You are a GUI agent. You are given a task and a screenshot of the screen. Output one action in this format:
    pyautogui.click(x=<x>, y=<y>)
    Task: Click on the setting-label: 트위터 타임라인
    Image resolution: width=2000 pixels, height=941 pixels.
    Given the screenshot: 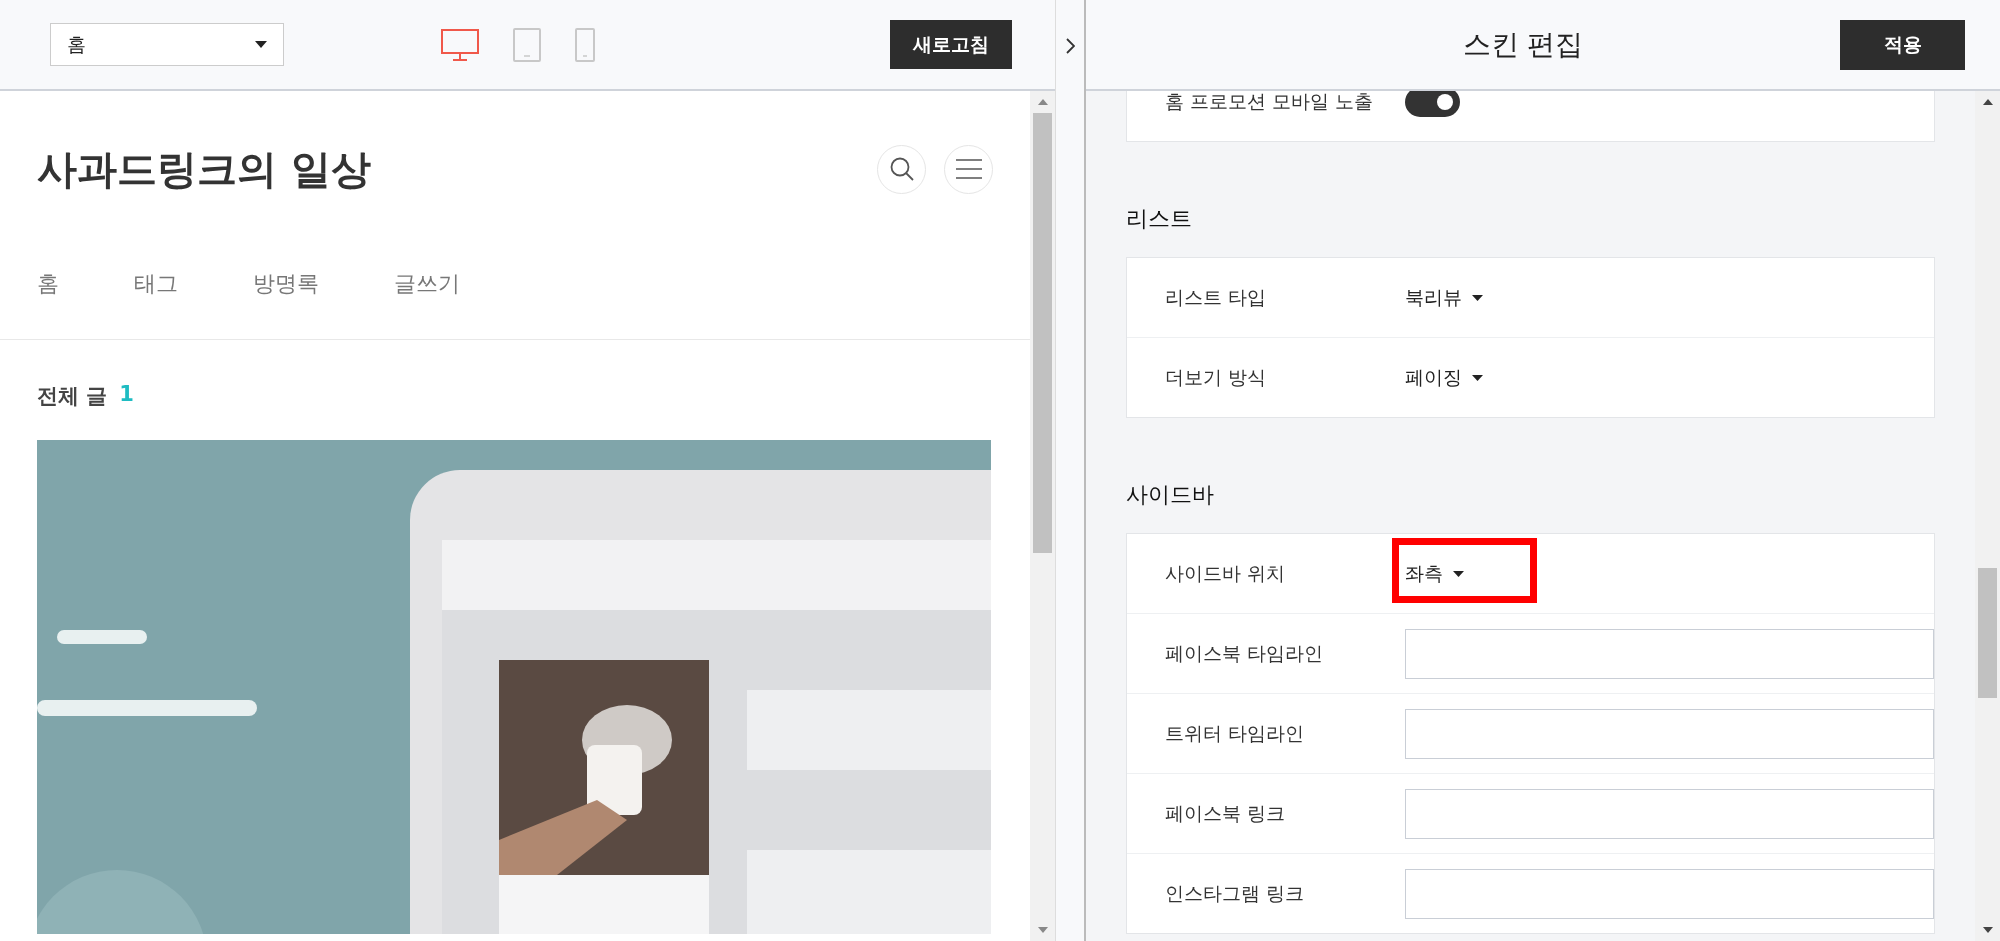 What is the action you would take?
    pyautogui.click(x=1235, y=733)
    